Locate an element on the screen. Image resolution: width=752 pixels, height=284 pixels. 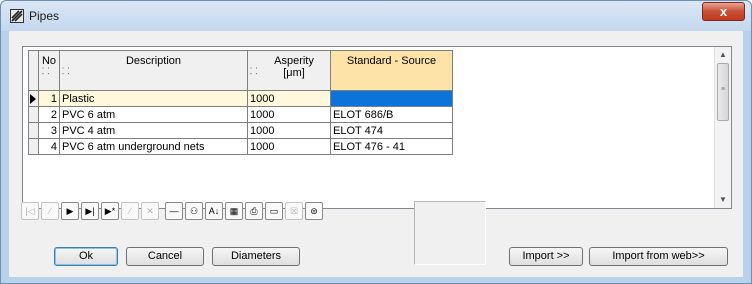
table-edit-button: ▦ is located at coordinates (234, 211).